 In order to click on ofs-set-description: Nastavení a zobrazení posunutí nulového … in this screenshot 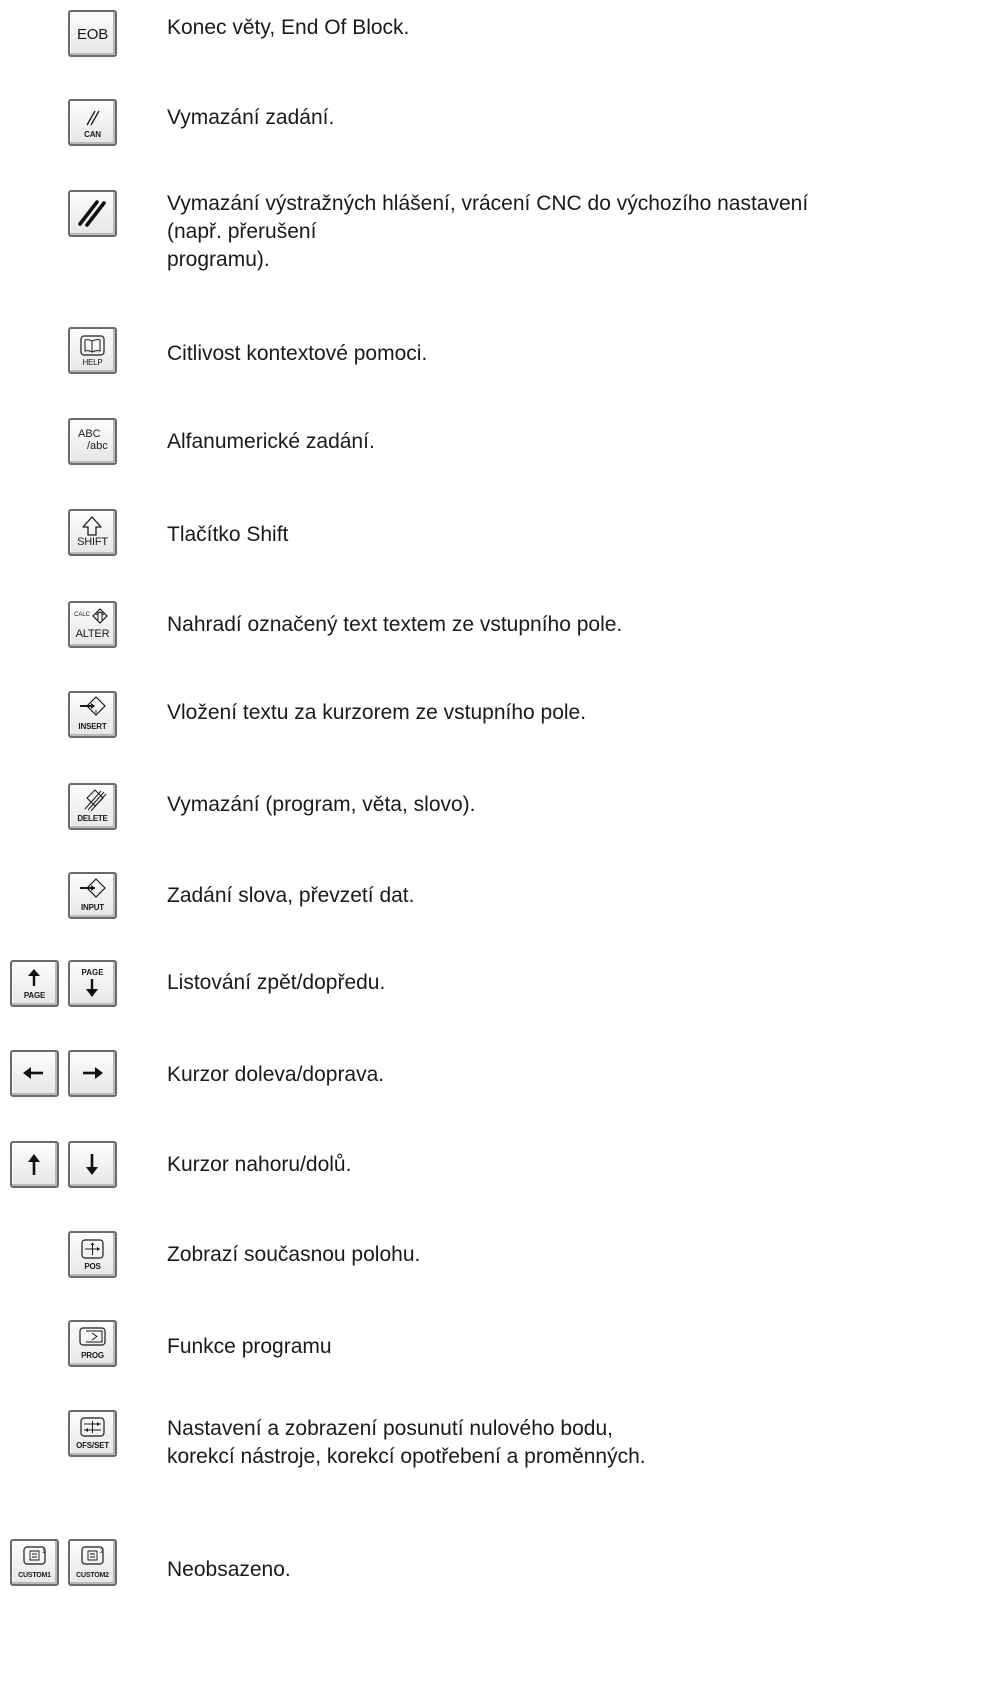, I will do `click(406, 1442)`.